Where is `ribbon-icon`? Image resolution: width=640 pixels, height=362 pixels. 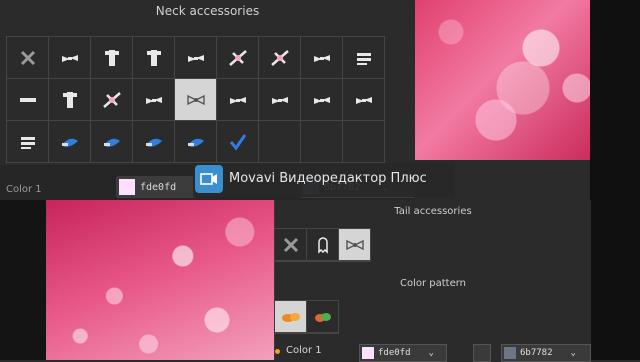
ribbon-icon is located at coordinates (70, 100).